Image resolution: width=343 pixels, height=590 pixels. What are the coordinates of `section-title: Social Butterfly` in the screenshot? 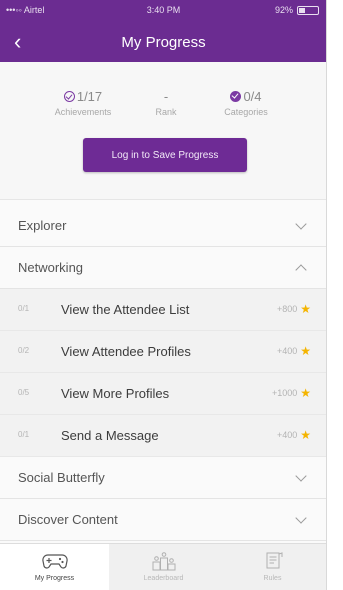 It's located at (61, 477).